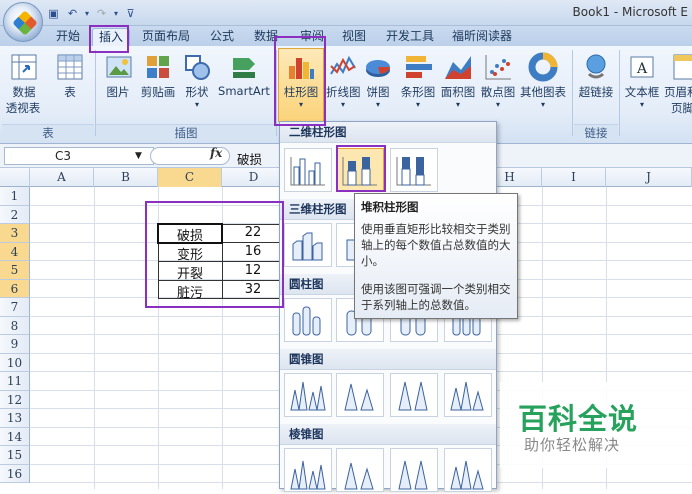  Describe the element at coordinates (48, 132) in the screenshot. I see `group-label-tables: 表` at that location.